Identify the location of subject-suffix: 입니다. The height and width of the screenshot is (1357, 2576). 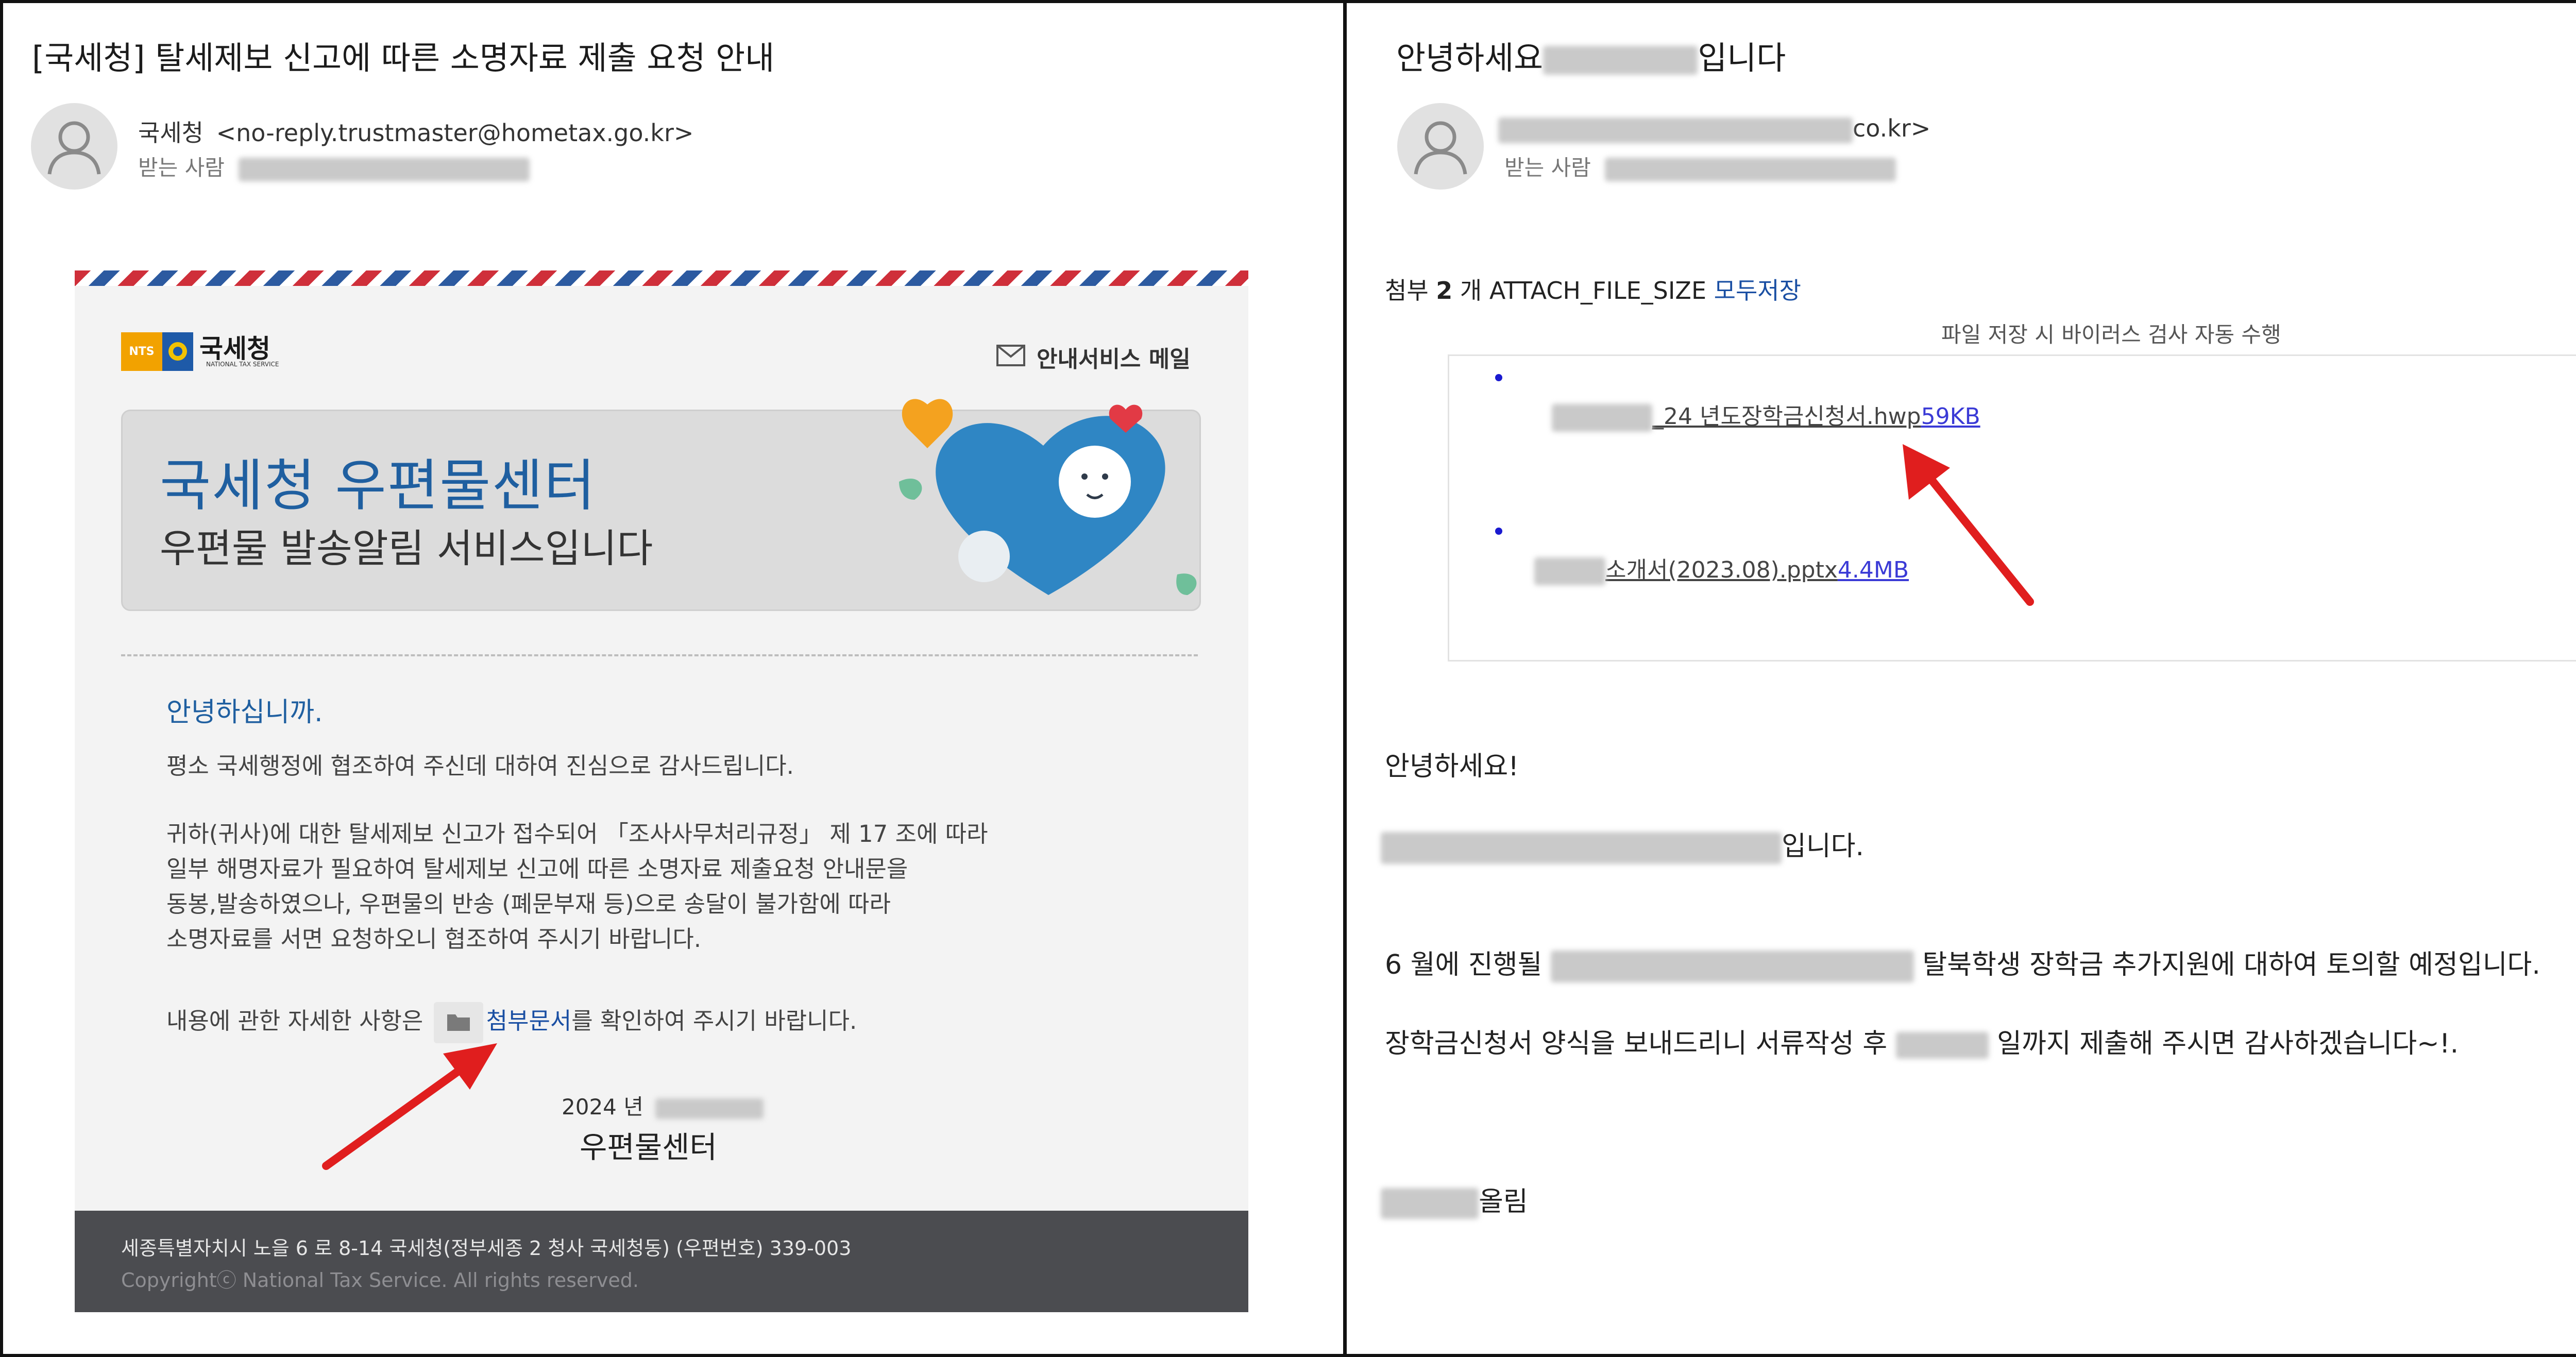
(1742, 58).